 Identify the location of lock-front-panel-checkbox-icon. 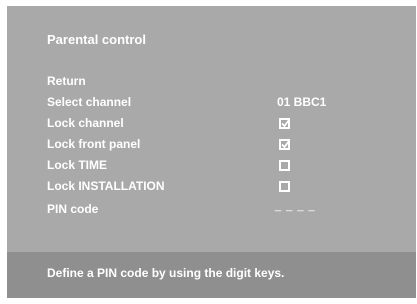
(284, 144).